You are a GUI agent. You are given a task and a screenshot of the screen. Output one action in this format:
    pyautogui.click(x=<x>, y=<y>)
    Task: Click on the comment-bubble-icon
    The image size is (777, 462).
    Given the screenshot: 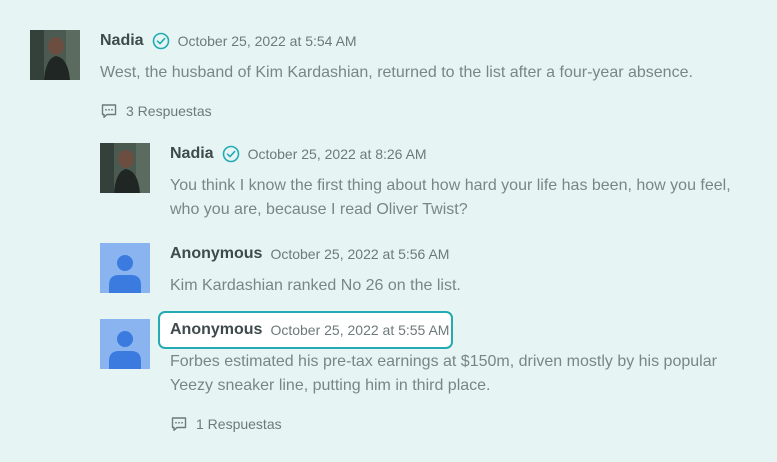 What is the action you would take?
    pyautogui.click(x=179, y=424)
    